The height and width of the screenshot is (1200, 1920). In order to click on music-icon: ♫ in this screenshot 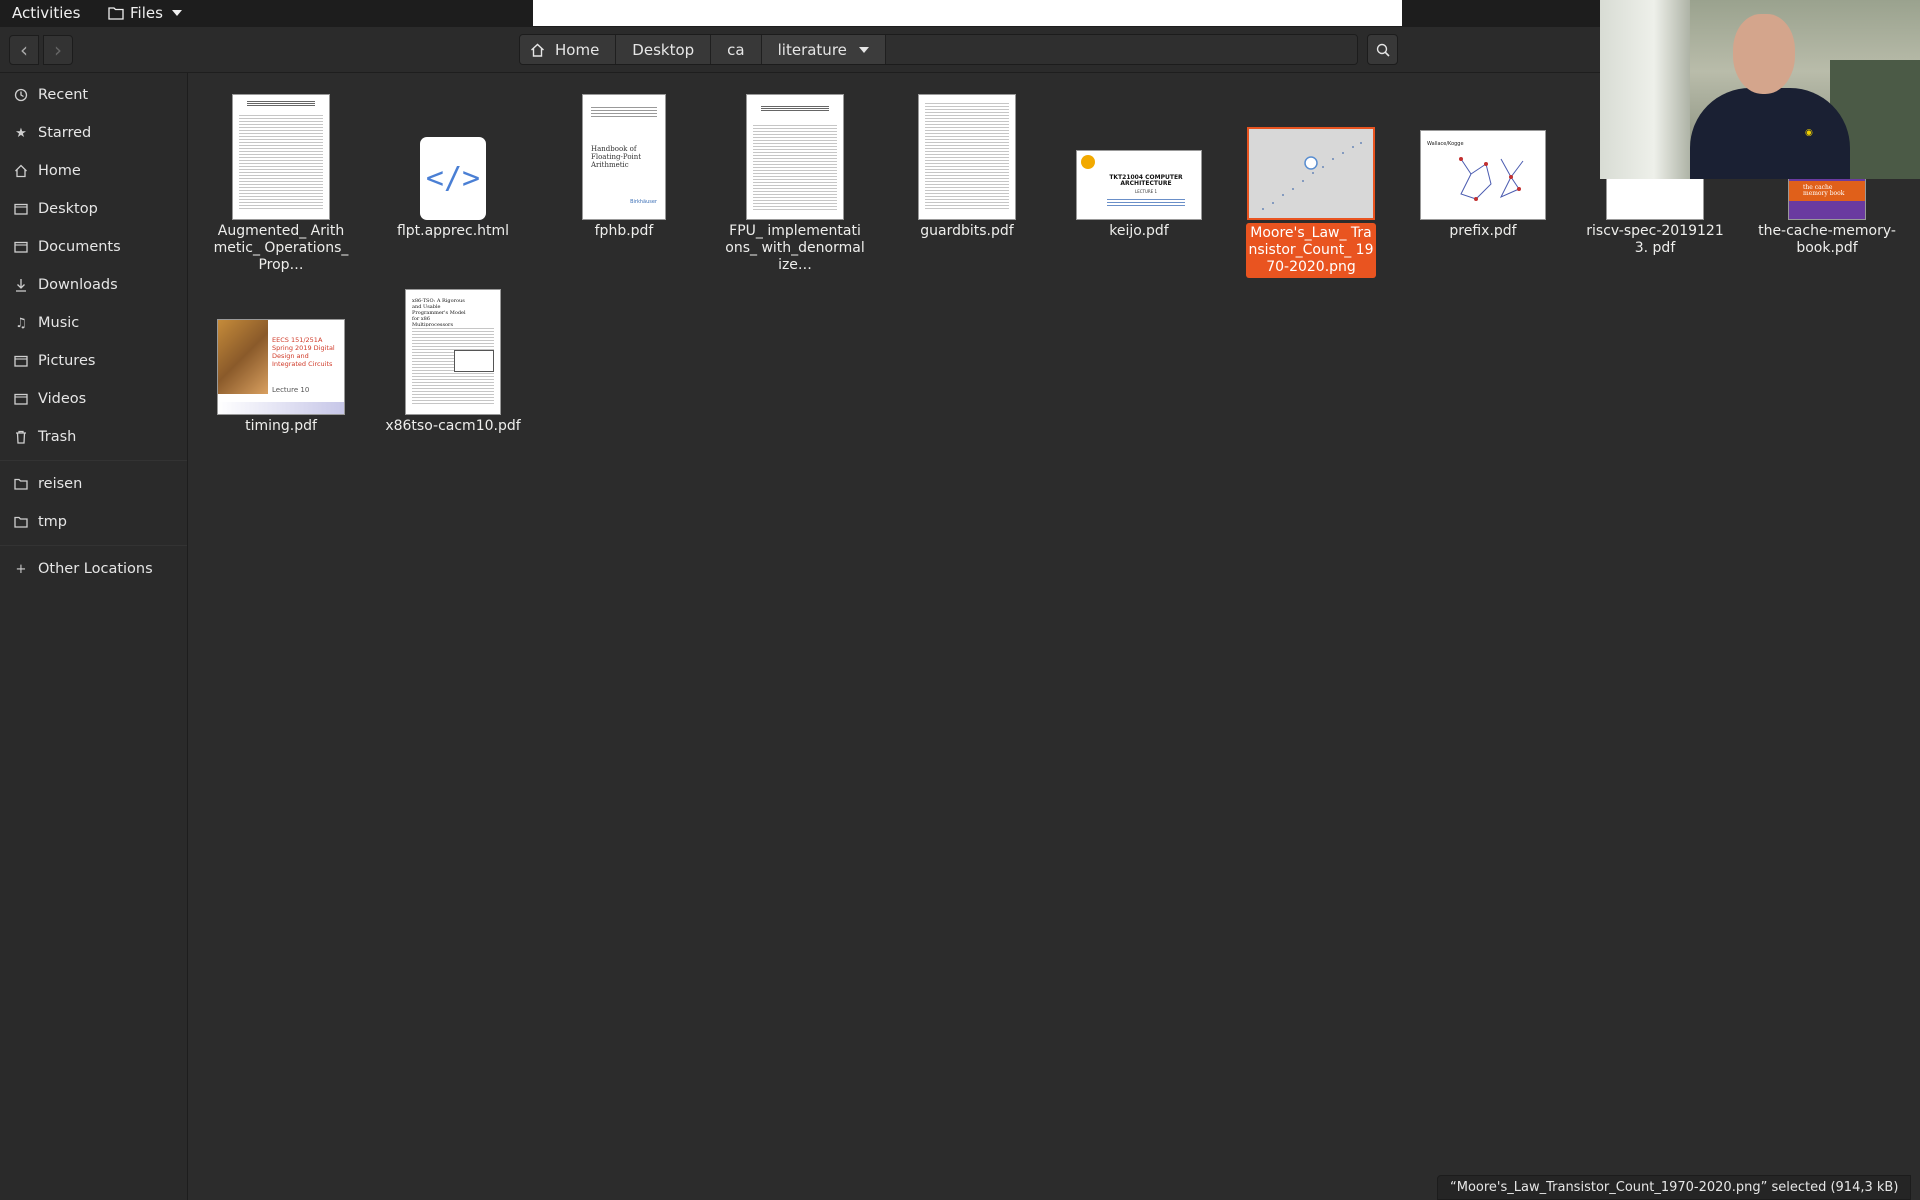, I will do `click(21, 323)`.